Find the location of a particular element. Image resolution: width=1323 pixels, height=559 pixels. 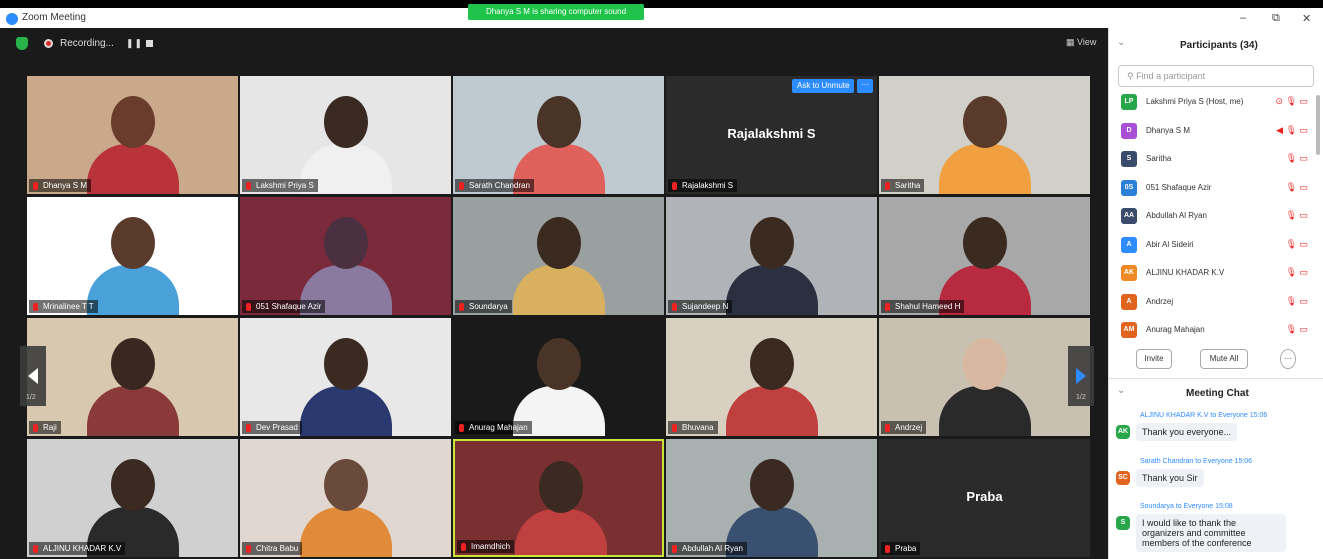

participants-more-button: ··· is located at coordinates (1288, 359).